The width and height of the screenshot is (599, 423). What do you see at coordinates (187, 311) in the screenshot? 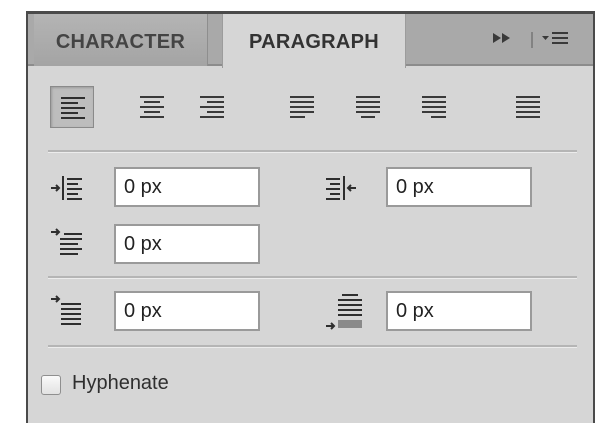
I see `space-before-input` at bounding box center [187, 311].